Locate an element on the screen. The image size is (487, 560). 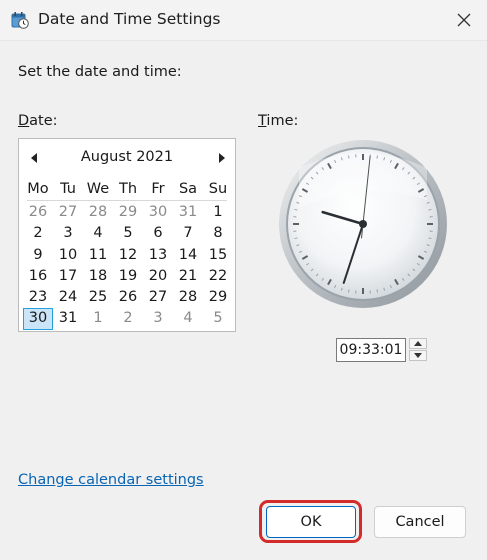
day-cell: 14 is located at coordinates (188, 255).